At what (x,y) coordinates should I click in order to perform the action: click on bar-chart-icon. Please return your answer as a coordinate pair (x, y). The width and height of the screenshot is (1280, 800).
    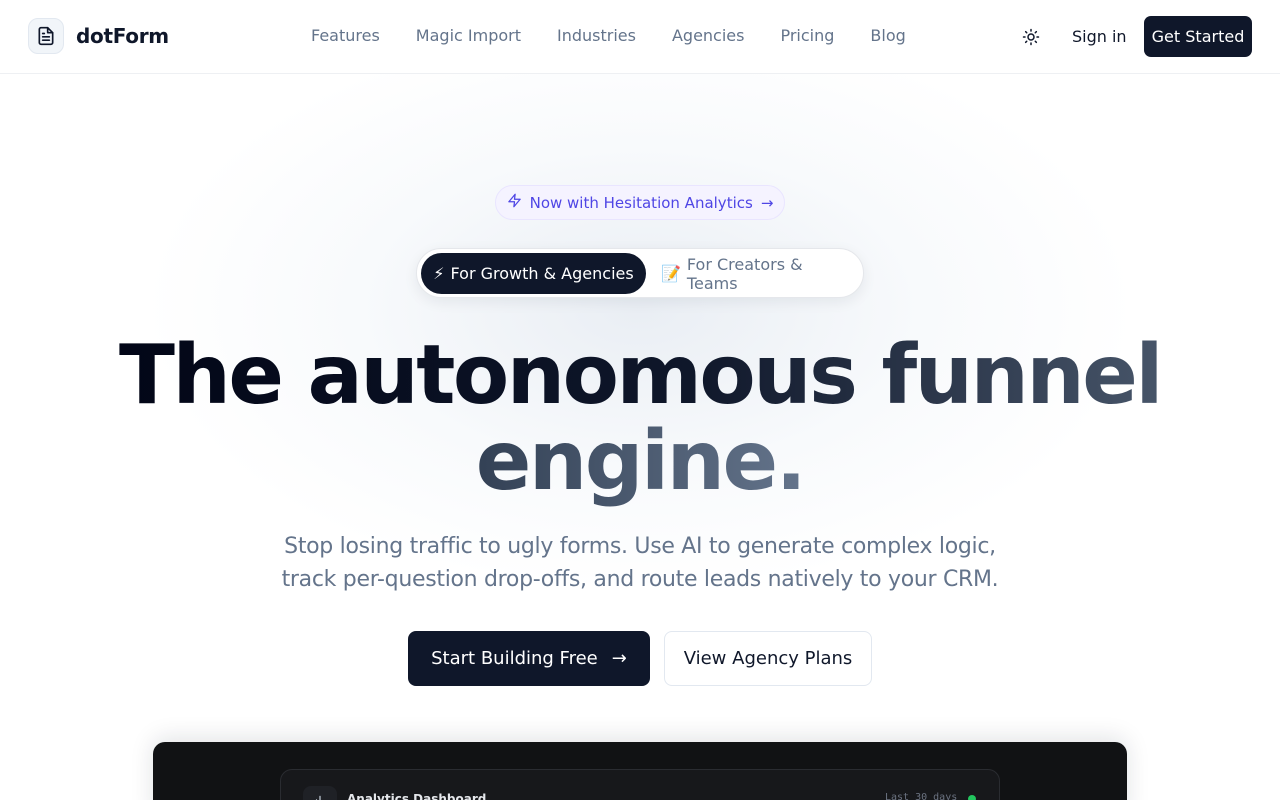
    Looking at the image, I should click on (320, 793).